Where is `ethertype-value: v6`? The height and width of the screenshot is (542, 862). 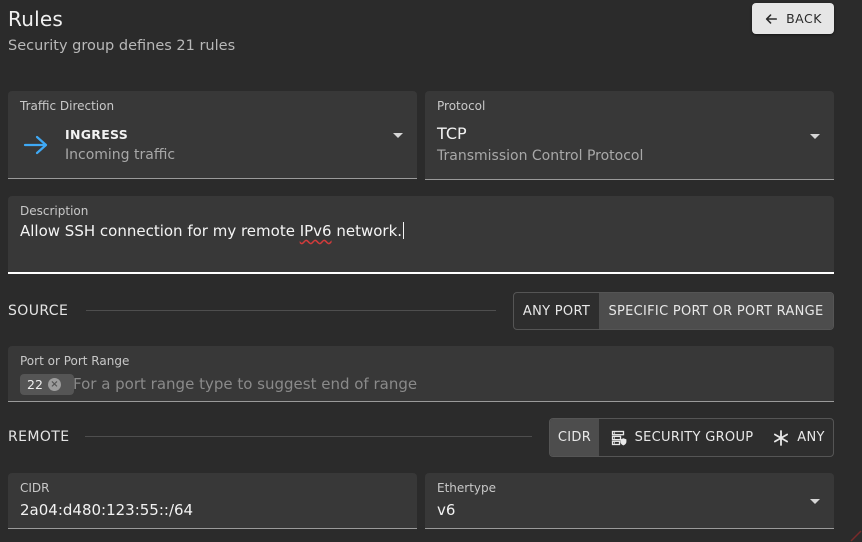 ethertype-value: v6 is located at coordinates (446, 510).